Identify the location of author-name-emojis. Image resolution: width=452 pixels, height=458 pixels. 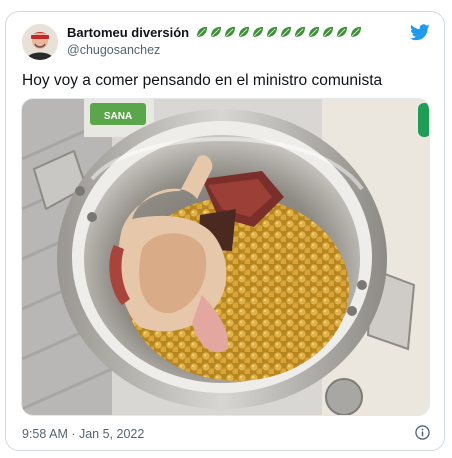
(278, 32).